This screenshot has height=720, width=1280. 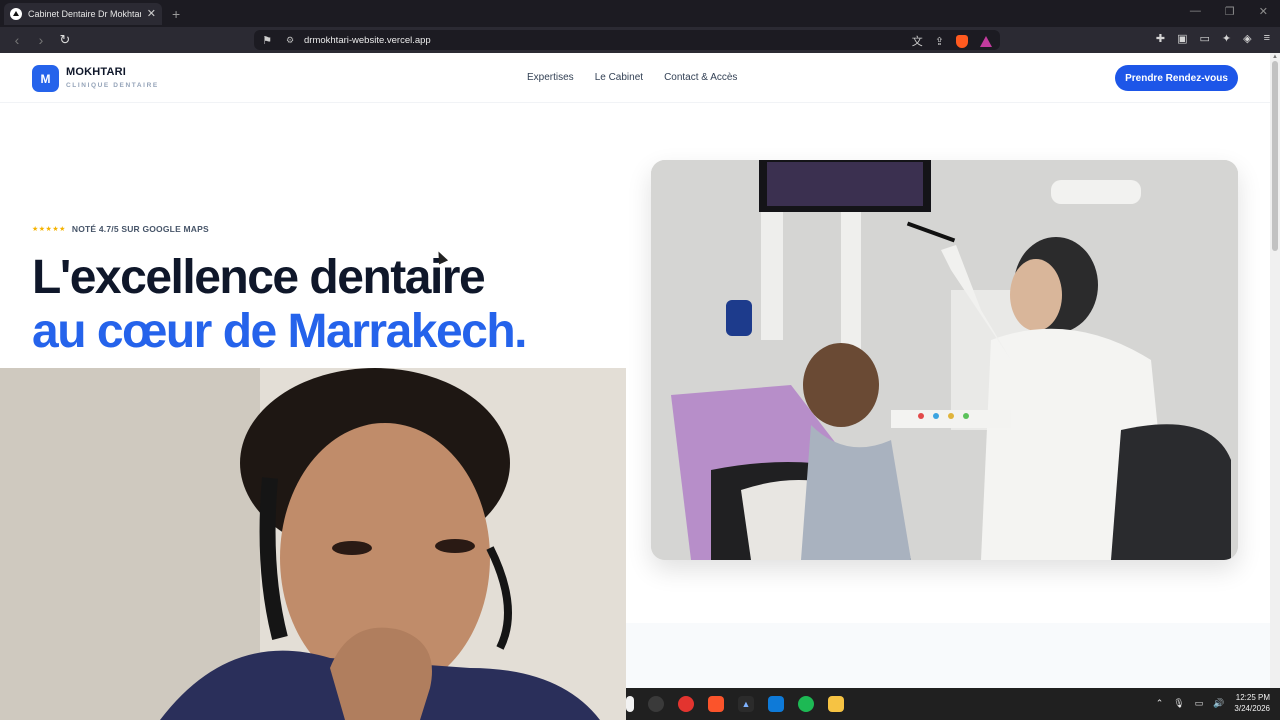 What do you see at coordinates (259, 277) in the screenshot?
I see `headline-line-1: L'excellence dentaire` at bounding box center [259, 277].